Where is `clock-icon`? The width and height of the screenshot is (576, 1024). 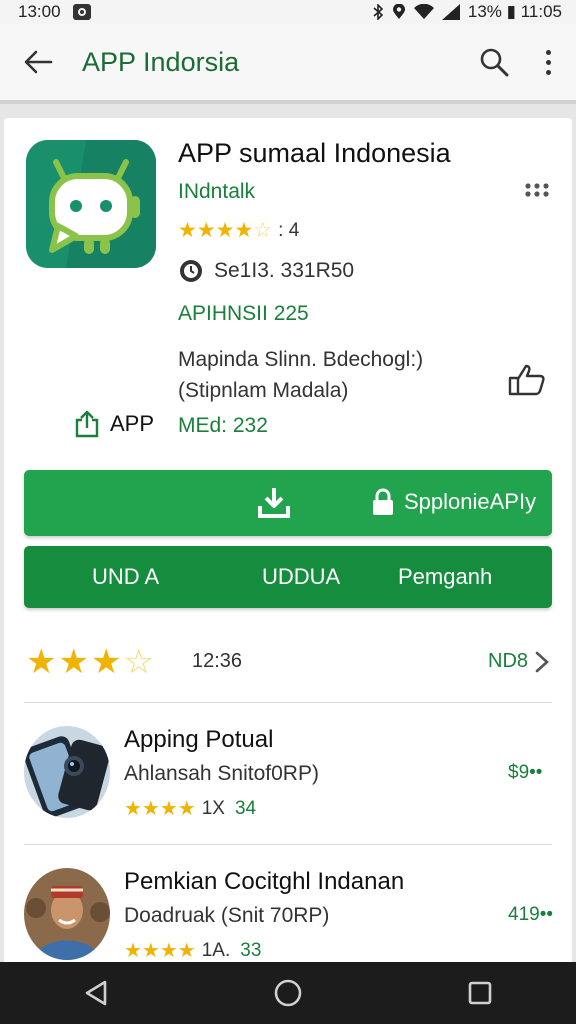 clock-icon is located at coordinates (191, 271).